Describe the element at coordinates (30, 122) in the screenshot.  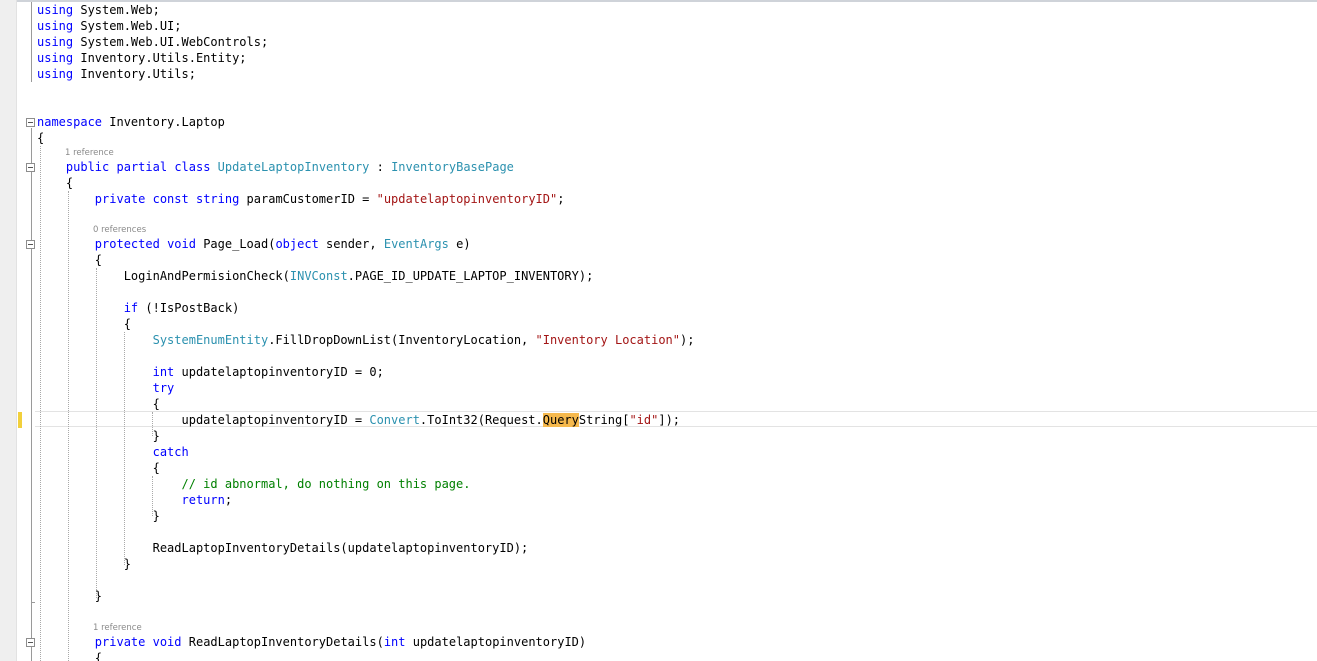
I see `namespace-collapse-icon` at that location.